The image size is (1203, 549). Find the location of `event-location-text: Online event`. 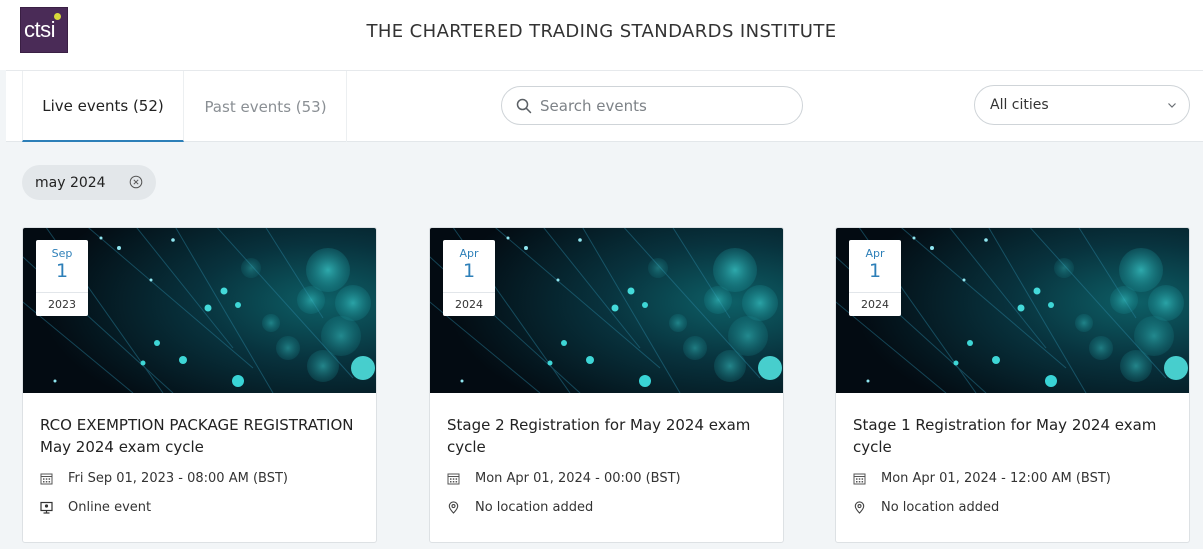

event-location-text: Online event is located at coordinates (110, 507).